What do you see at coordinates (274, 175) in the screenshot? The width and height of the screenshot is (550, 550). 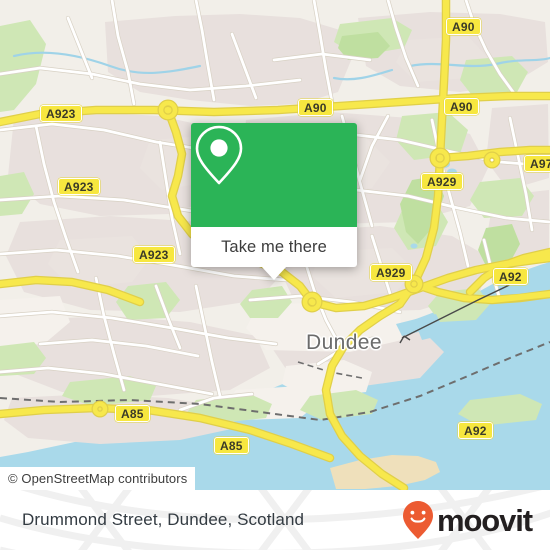 I see `popup-header` at bounding box center [274, 175].